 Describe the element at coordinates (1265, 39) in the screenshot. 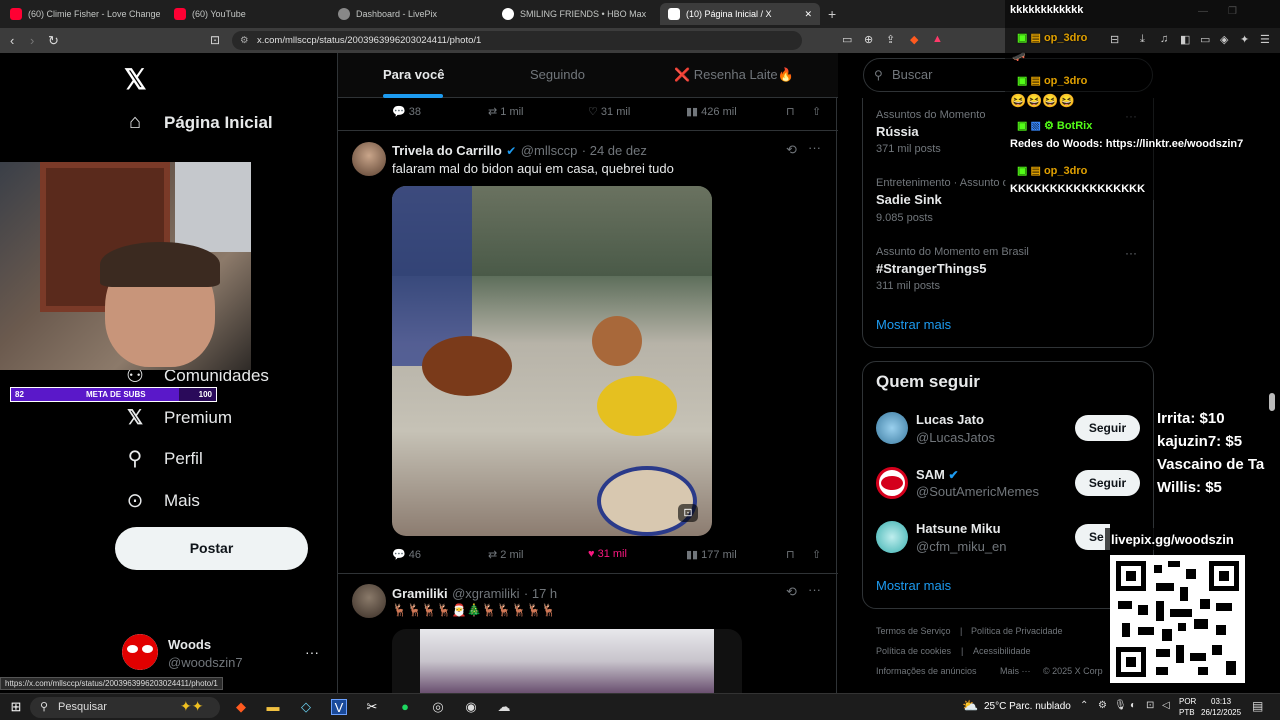

I see `menu-icon: ☰` at that location.